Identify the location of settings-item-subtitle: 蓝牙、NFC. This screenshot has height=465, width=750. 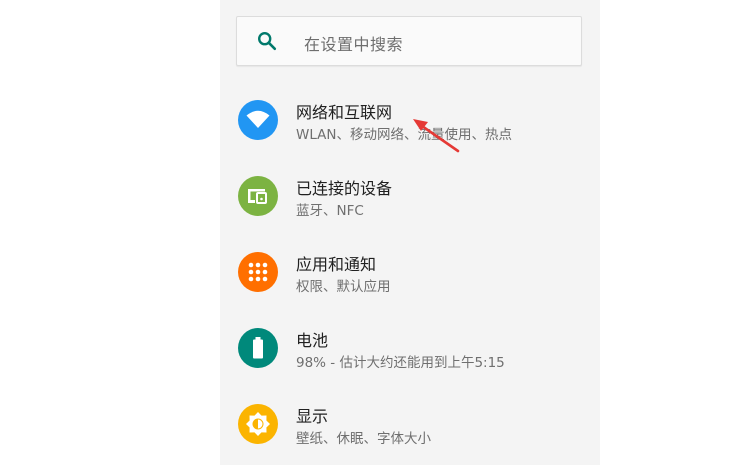
(330, 211).